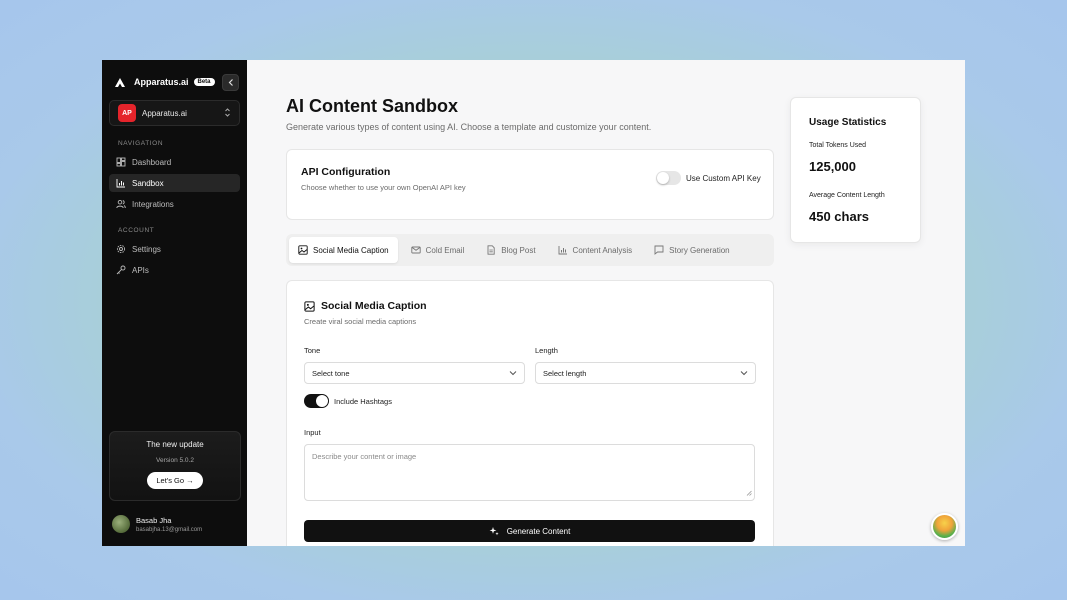 The height and width of the screenshot is (600, 1067). I want to click on page-title: AI Content Sandbox, so click(372, 106).